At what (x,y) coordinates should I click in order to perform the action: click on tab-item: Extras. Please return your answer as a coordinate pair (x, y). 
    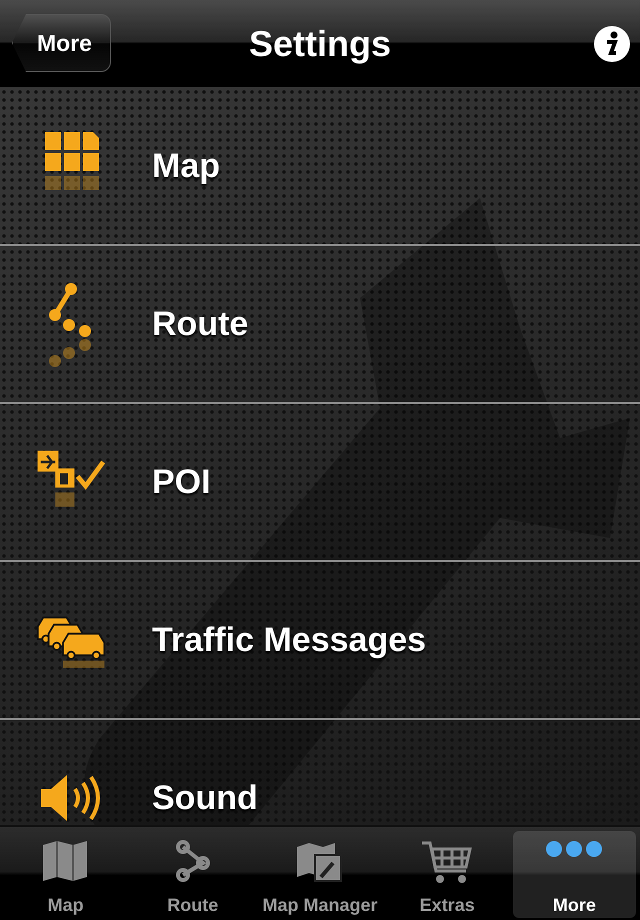
    Looking at the image, I should click on (447, 874).